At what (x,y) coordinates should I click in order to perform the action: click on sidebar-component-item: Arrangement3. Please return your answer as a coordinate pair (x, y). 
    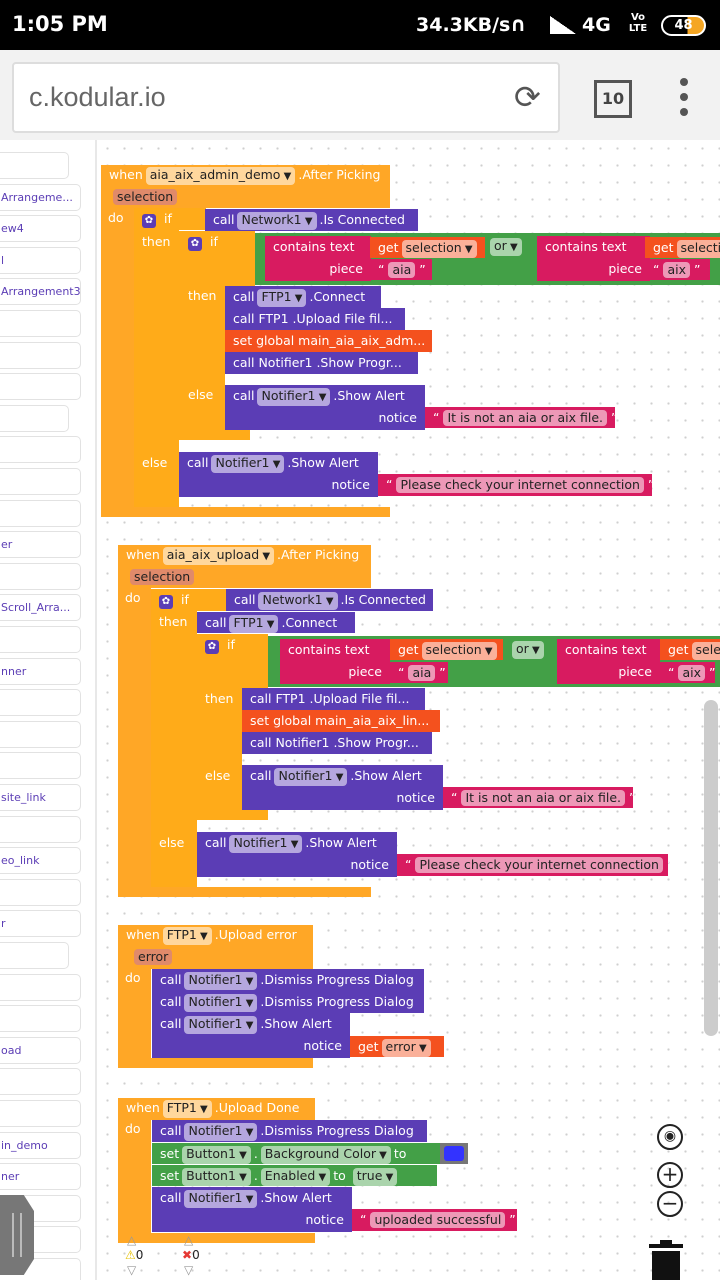
    Looking at the image, I should click on (40, 292).